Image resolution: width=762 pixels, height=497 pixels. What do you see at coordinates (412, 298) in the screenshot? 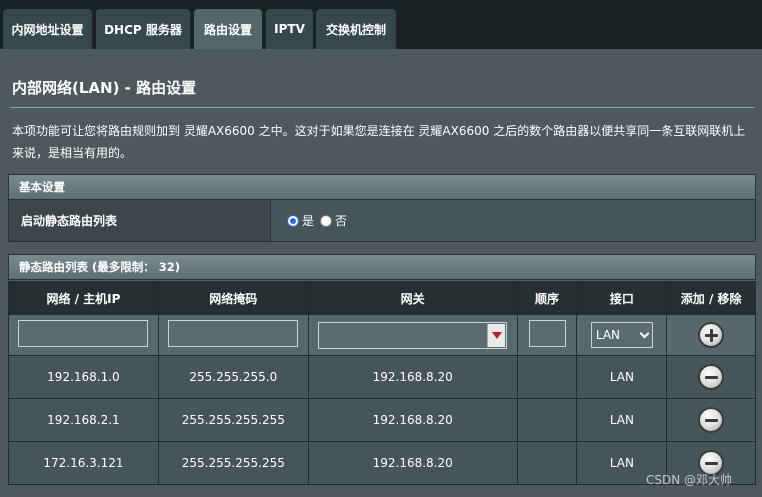
I see `col-header-gateway: 网关` at bounding box center [412, 298].